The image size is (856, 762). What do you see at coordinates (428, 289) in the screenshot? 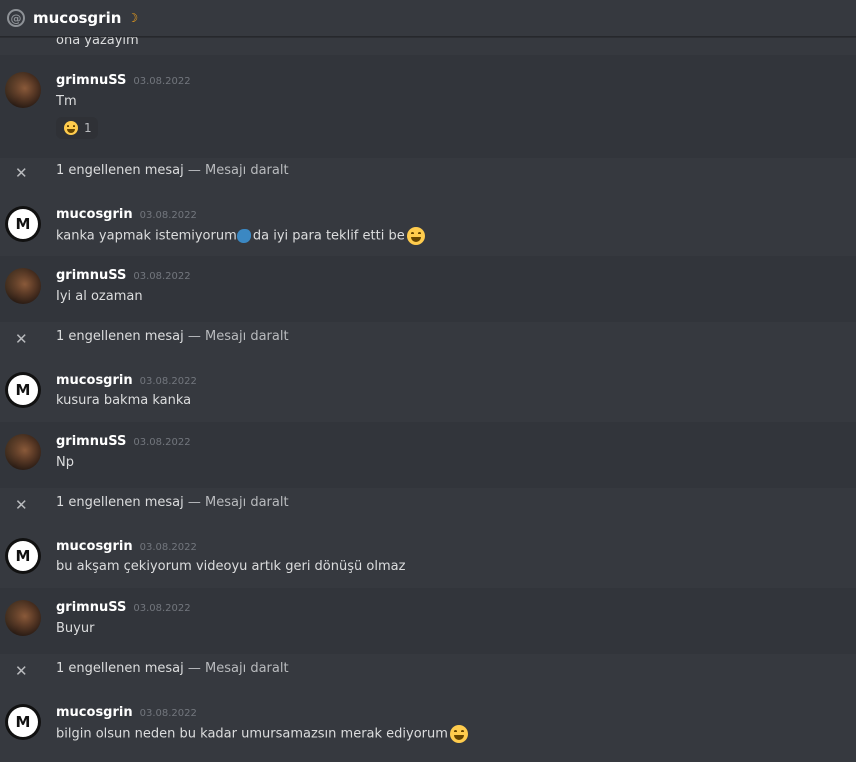
I see `message-item: grimnuSS 03.08.2022 Iyi al ozaman` at bounding box center [428, 289].